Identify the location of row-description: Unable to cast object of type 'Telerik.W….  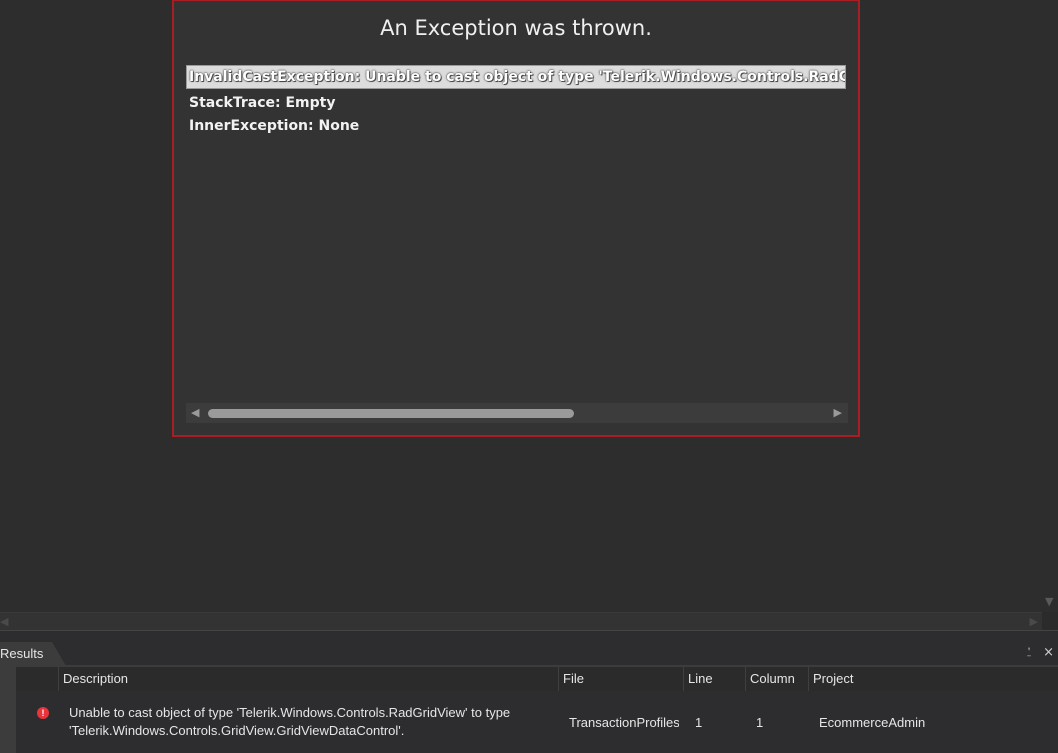
(290, 721).